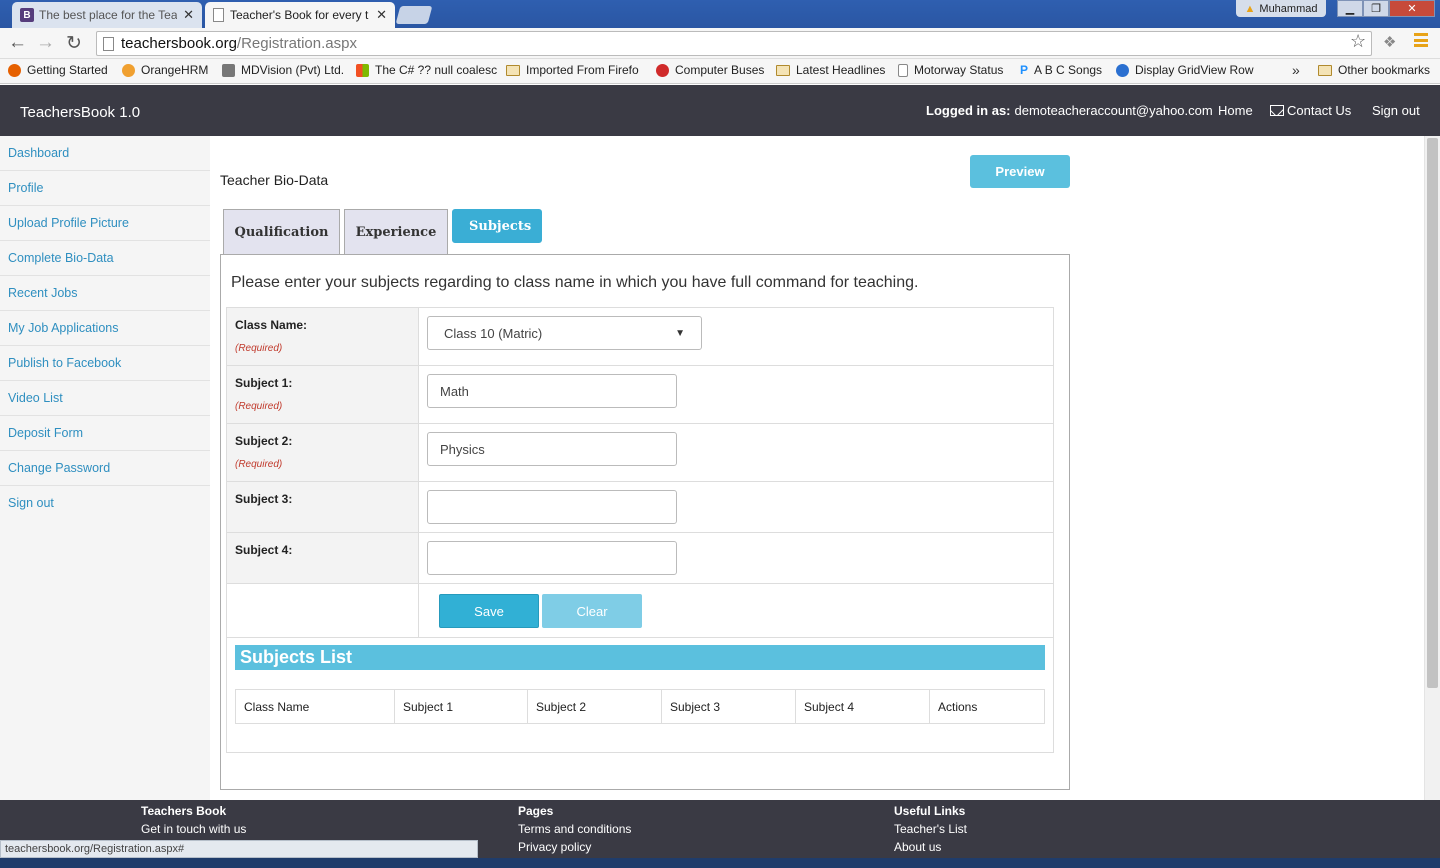  What do you see at coordinates (720, 863) in the screenshot?
I see `os-taskbar` at bounding box center [720, 863].